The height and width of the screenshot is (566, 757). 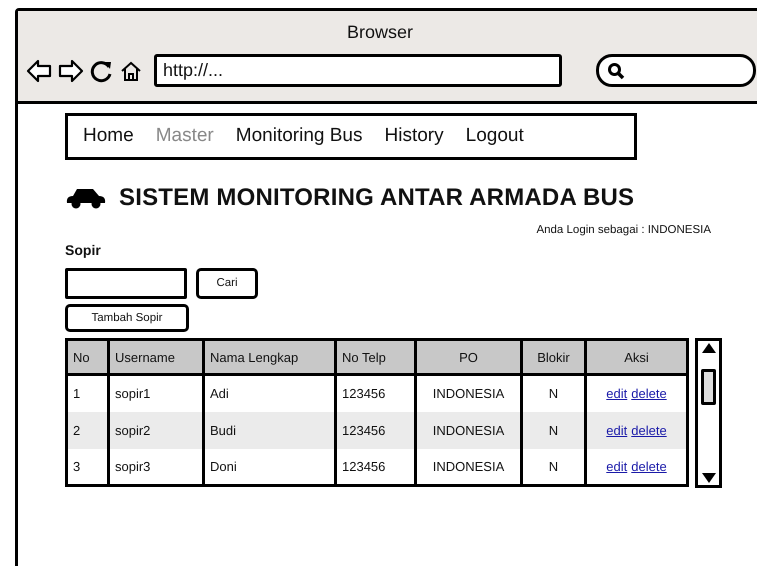 I want to click on menu-item: Logout, so click(x=495, y=136).